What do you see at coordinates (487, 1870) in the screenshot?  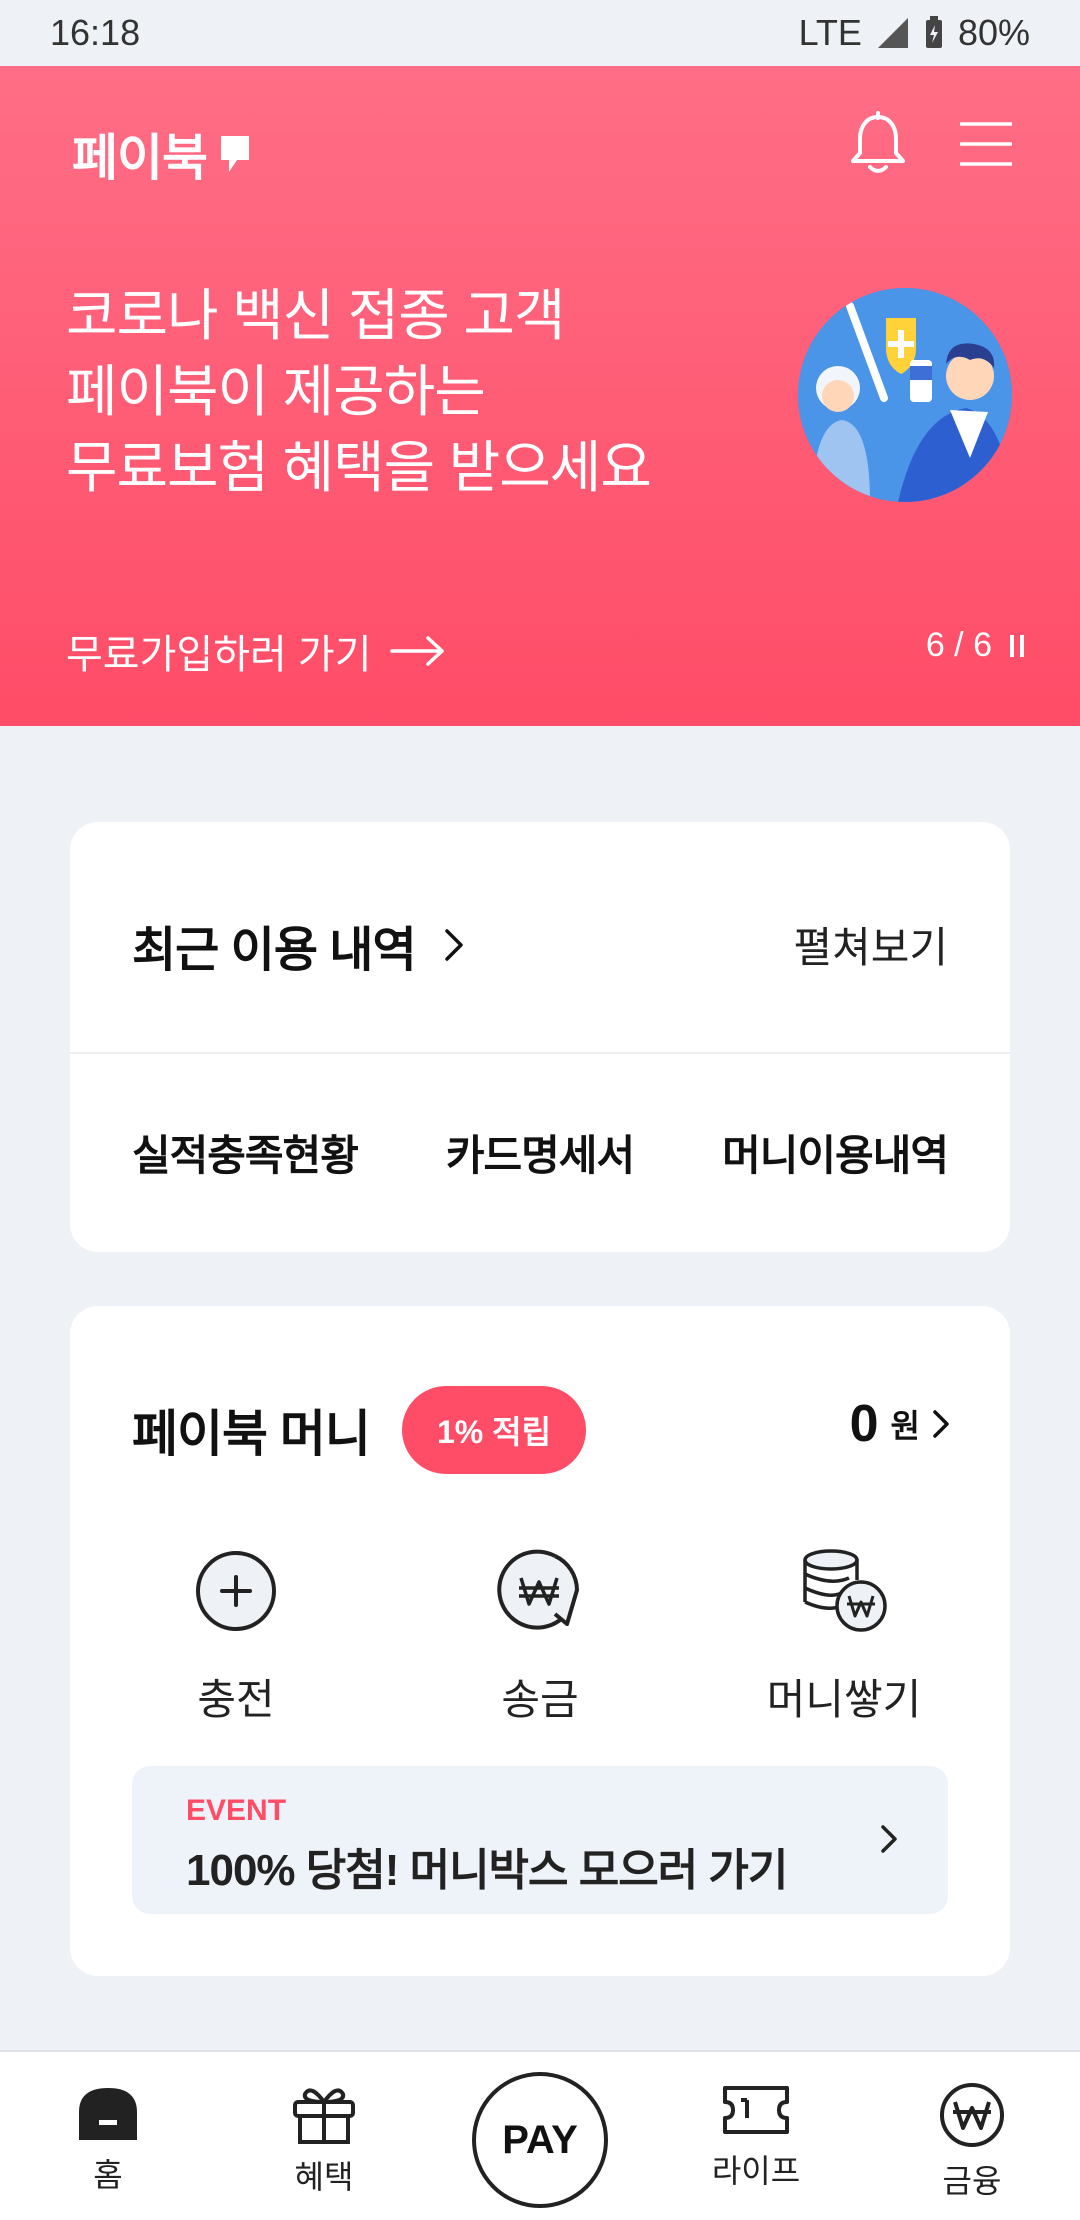 I see `event-text: 100% 당첨! 머니박스 모으러 가기` at bounding box center [487, 1870].